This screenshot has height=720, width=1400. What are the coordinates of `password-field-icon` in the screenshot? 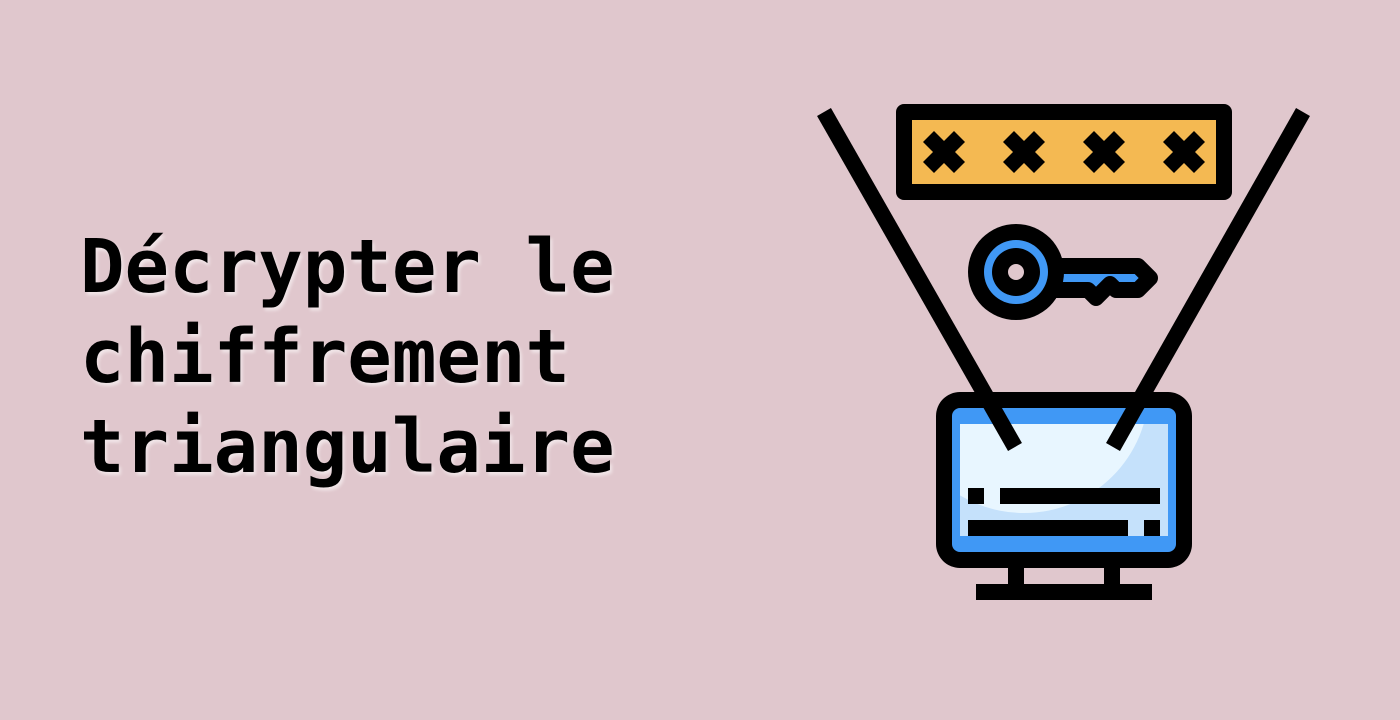 It's located at (1064, 152).